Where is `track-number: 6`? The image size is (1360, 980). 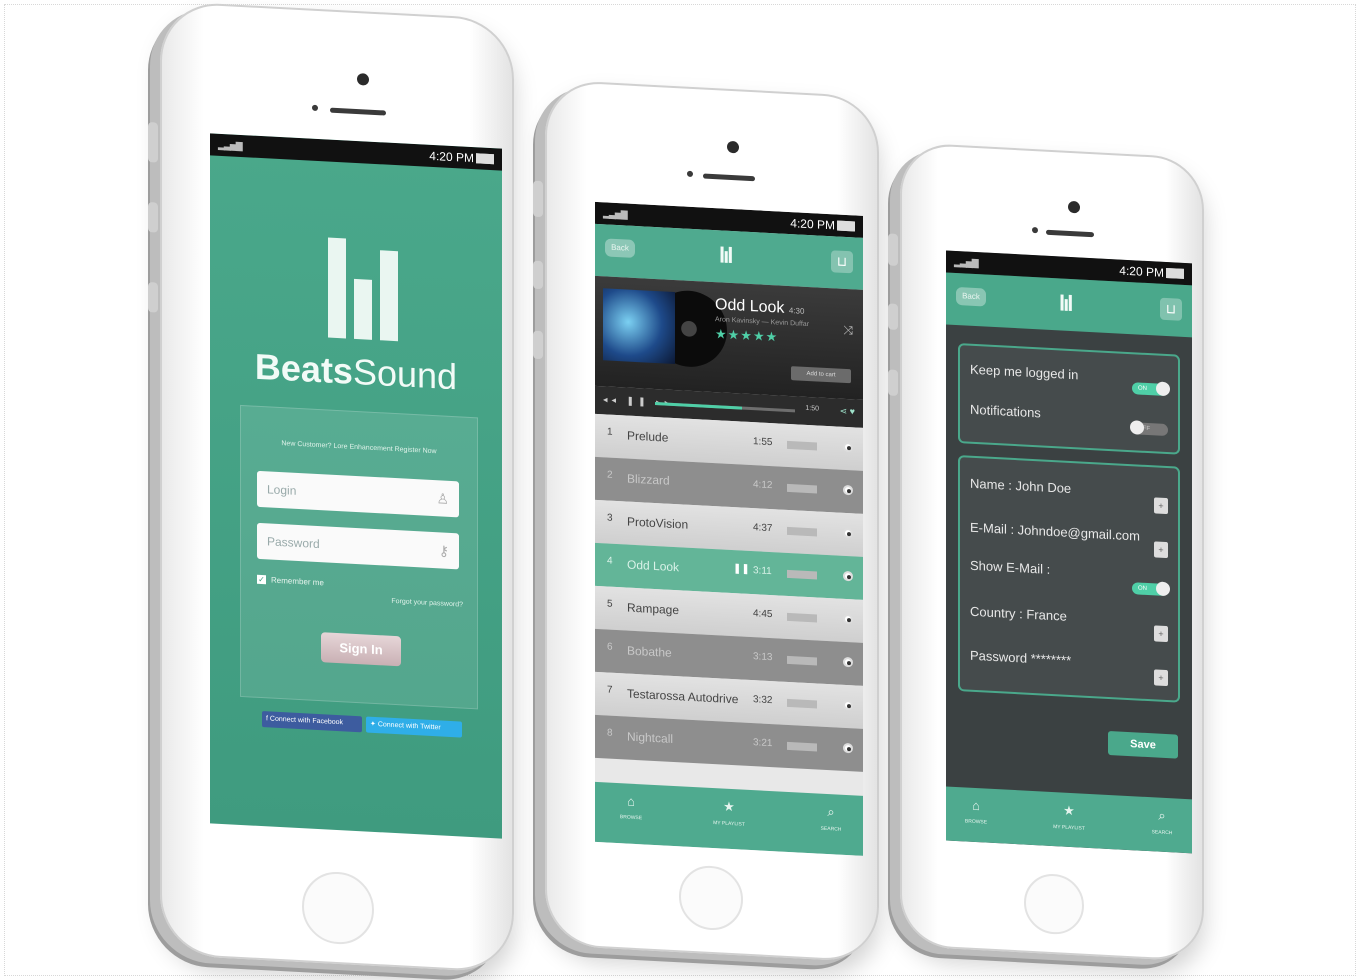 track-number: 6 is located at coordinates (610, 647).